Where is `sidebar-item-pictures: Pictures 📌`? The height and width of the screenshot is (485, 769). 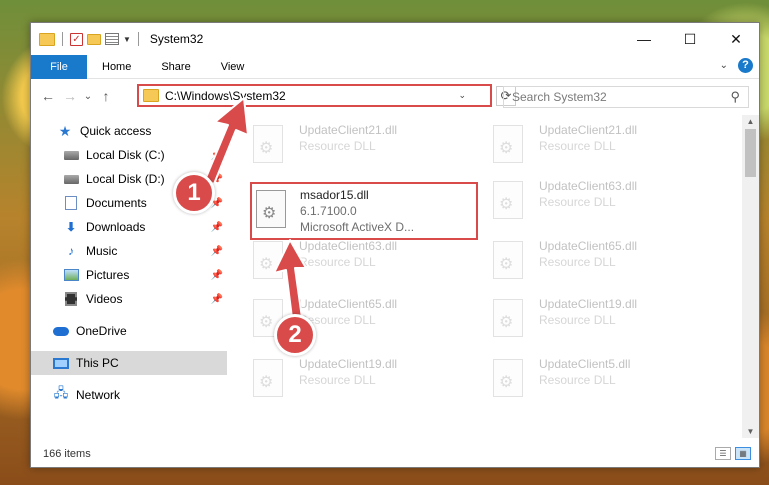
sidebar-item-pictures: Pictures 📌 is located at coordinates (129, 275).